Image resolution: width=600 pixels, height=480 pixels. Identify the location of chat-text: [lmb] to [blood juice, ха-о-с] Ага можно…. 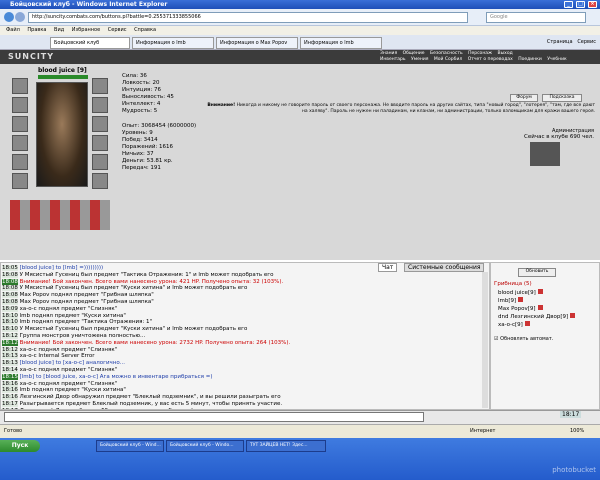
(116, 376).